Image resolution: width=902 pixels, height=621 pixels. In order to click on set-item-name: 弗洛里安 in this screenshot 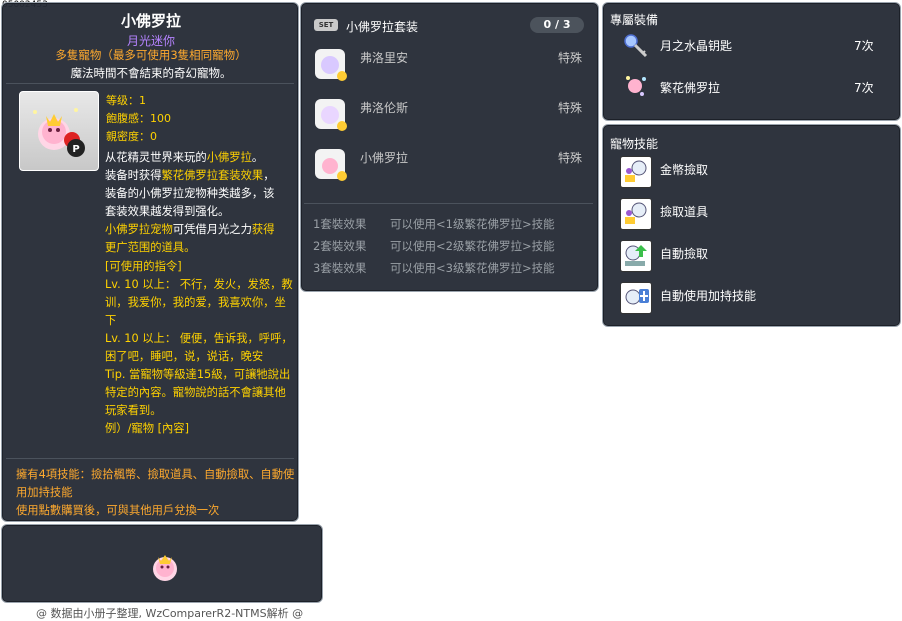, I will do `click(384, 58)`.